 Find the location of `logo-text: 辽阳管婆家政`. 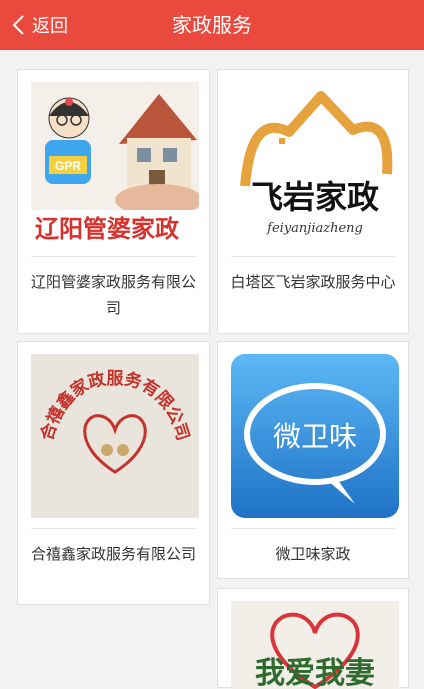

logo-text: 辽阳管婆家政 is located at coordinates (107, 229).